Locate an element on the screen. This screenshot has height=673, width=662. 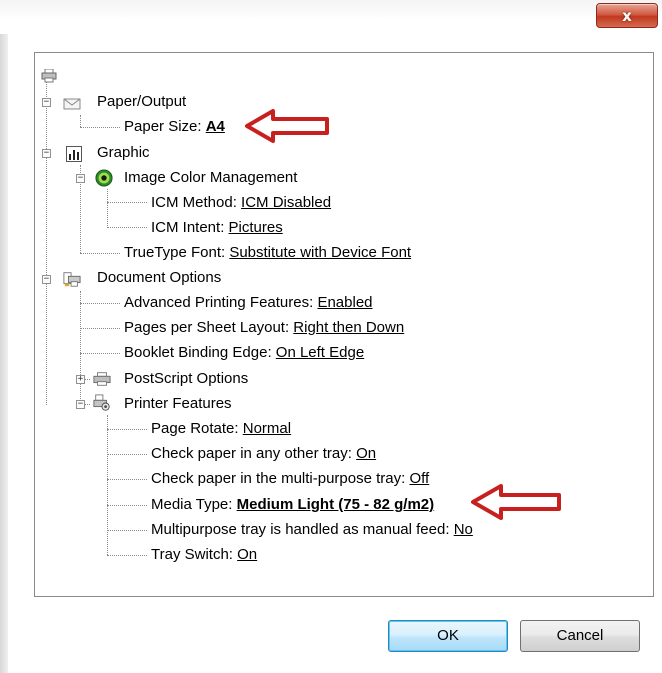
setting-label: Media Type: is located at coordinates (194, 504).